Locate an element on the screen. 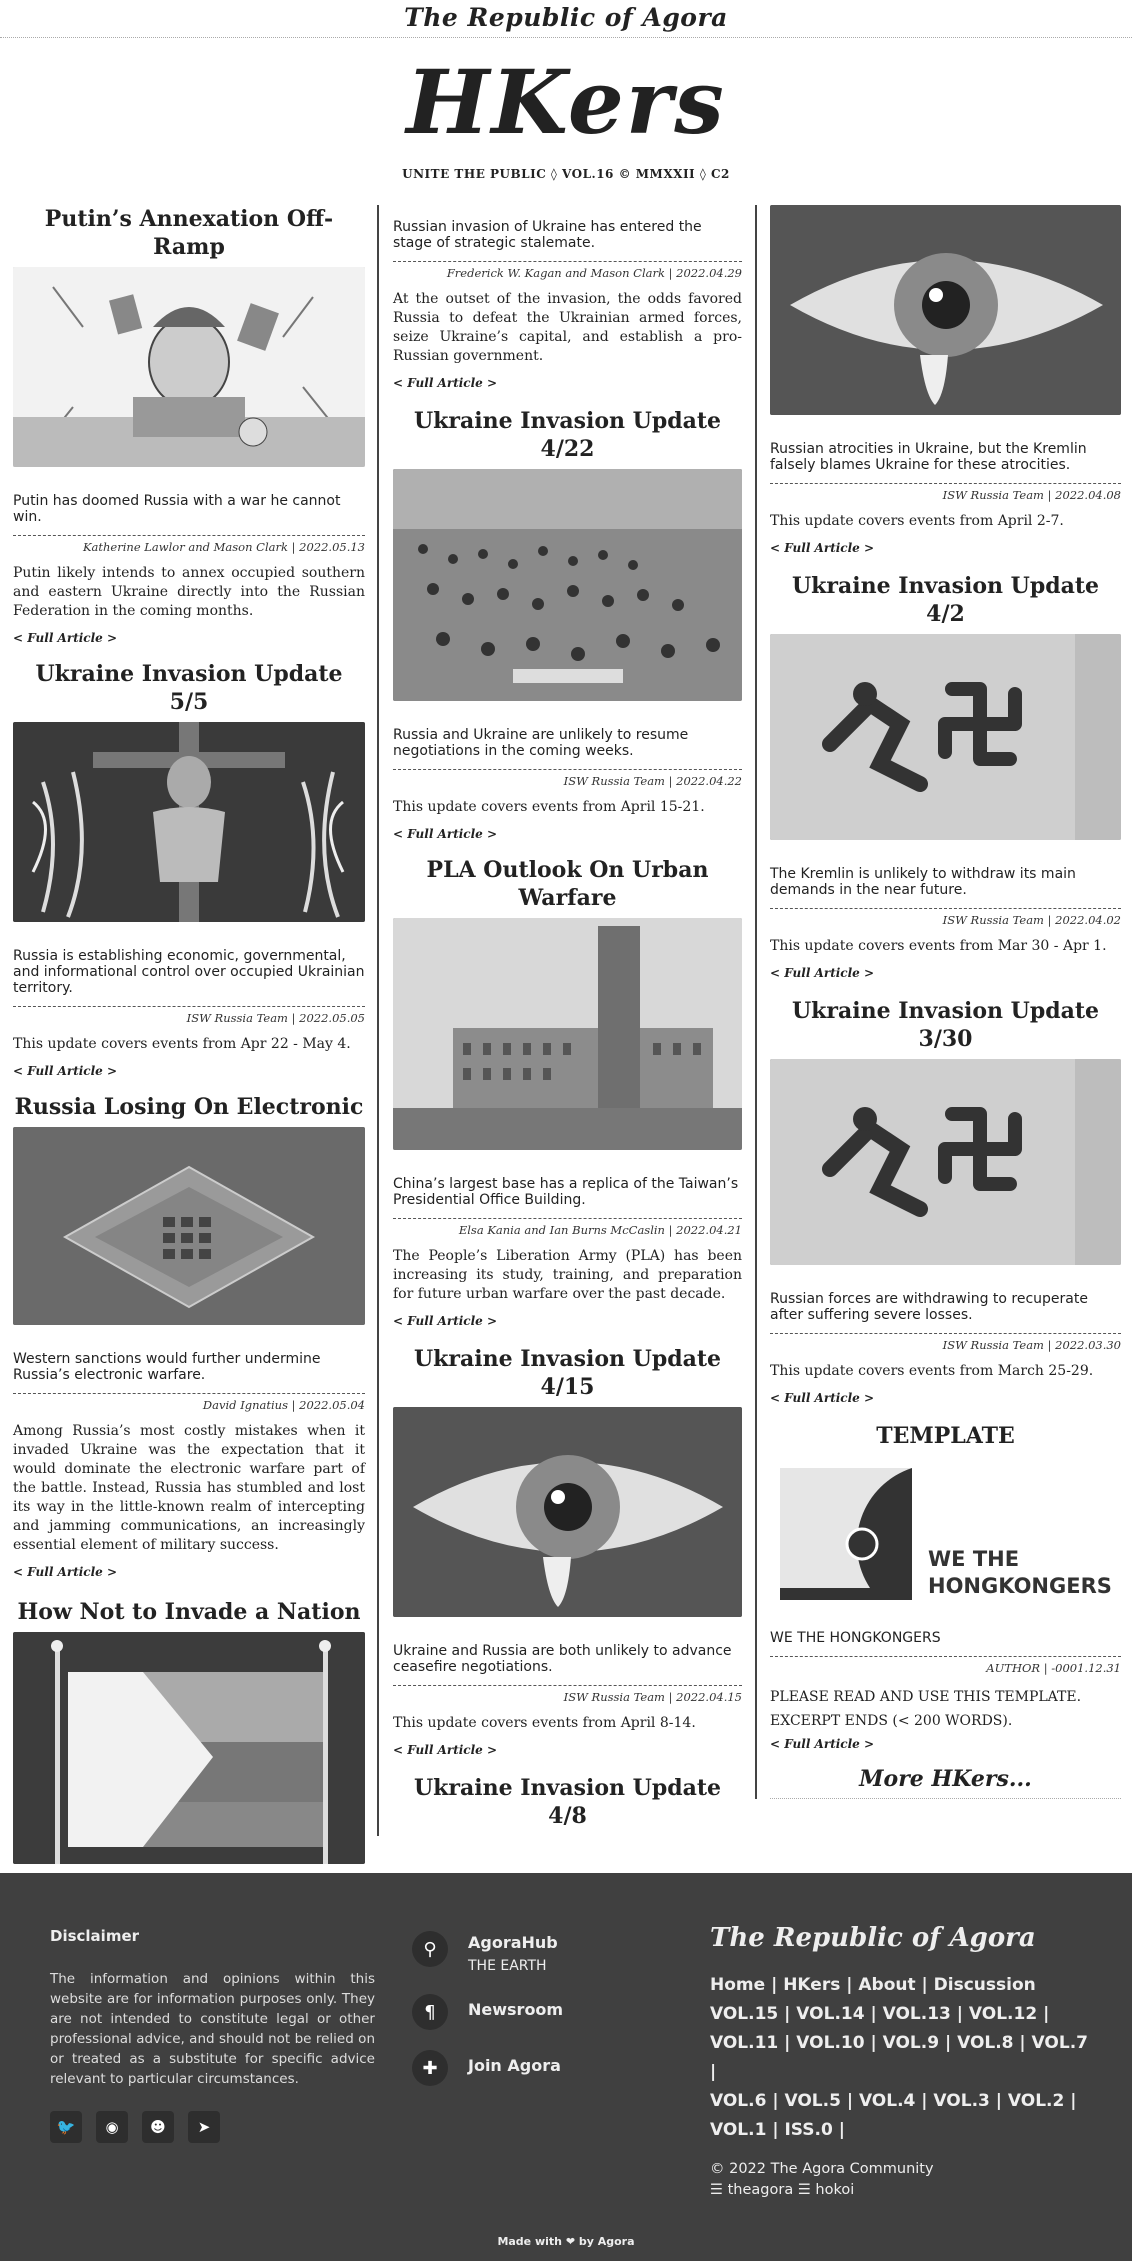 The height and width of the screenshot is (2261, 1132). article-byline: ISW Russia Team | 2022.04.08 is located at coordinates (945, 492).